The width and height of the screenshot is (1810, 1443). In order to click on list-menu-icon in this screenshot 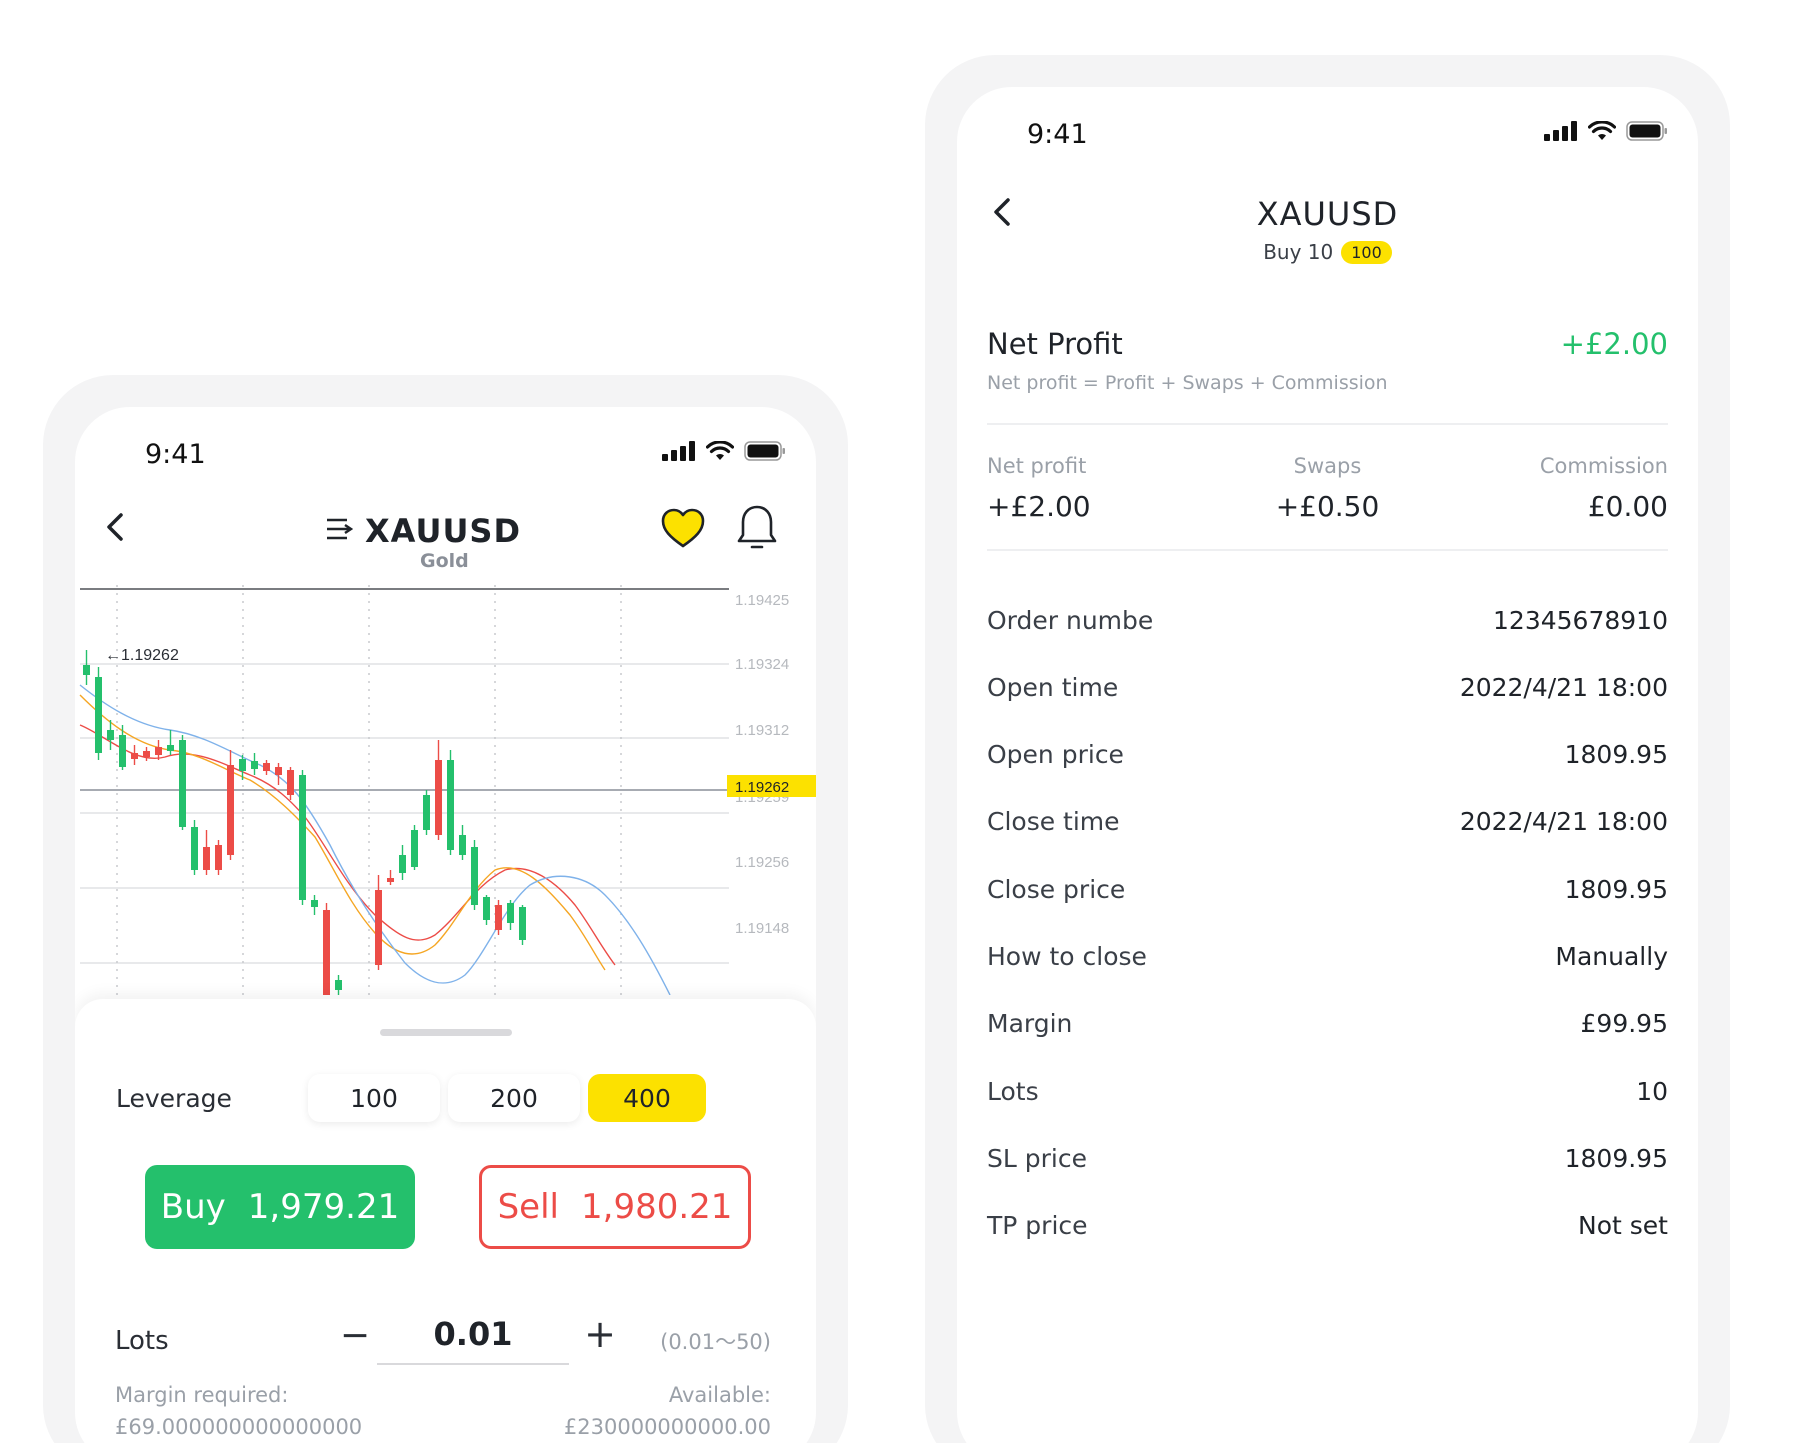, I will do `click(339, 531)`.